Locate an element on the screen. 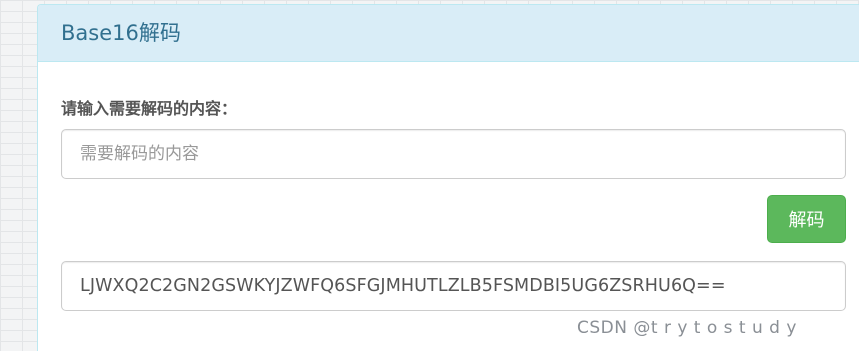 The image size is (859, 351). input-label: 请输入需要解码的内容： is located at coordinates (149, 108).